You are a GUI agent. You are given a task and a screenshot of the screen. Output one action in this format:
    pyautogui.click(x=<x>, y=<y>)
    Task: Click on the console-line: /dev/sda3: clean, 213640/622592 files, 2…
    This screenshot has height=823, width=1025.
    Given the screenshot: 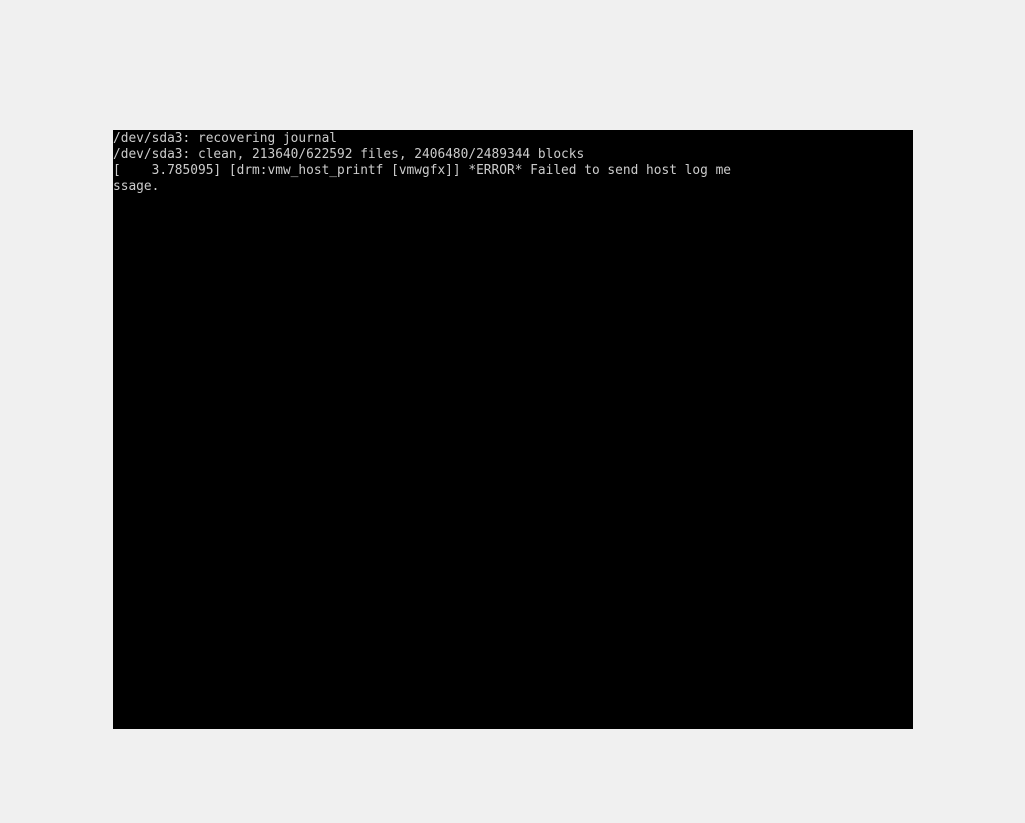 What is the action you would take?
    pyautogui.click(x=349, y=154)
    